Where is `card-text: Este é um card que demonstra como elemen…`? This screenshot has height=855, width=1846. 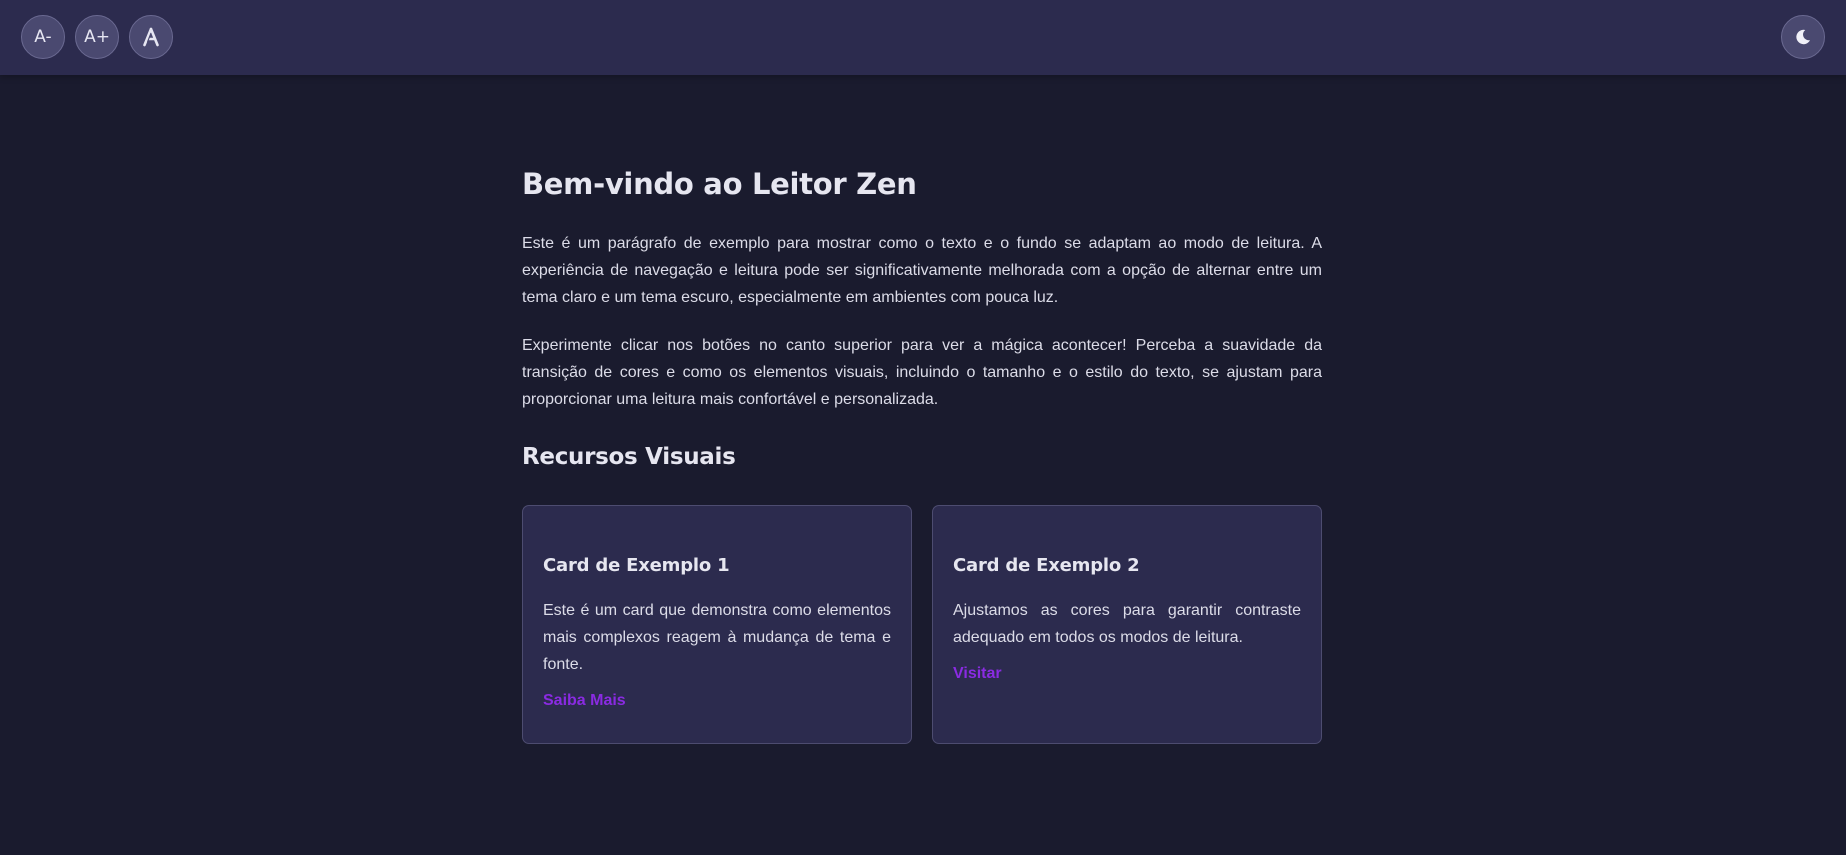
card-text: Este é um card que demonstra como elemen… is located at coordinates (717, 637).